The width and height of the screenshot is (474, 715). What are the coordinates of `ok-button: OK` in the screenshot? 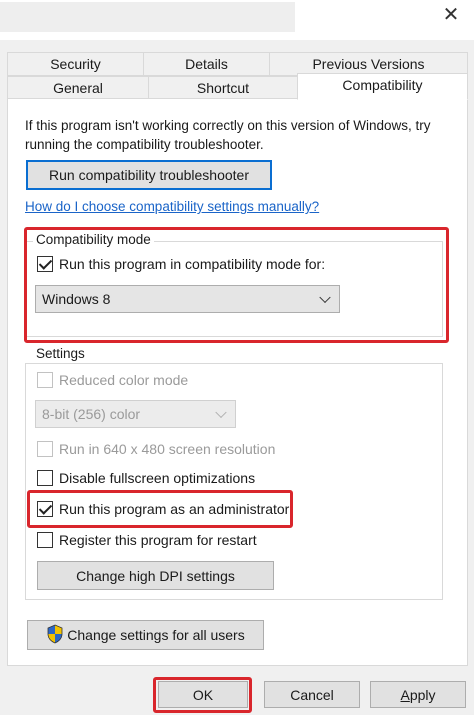 It's located at (203, 694).